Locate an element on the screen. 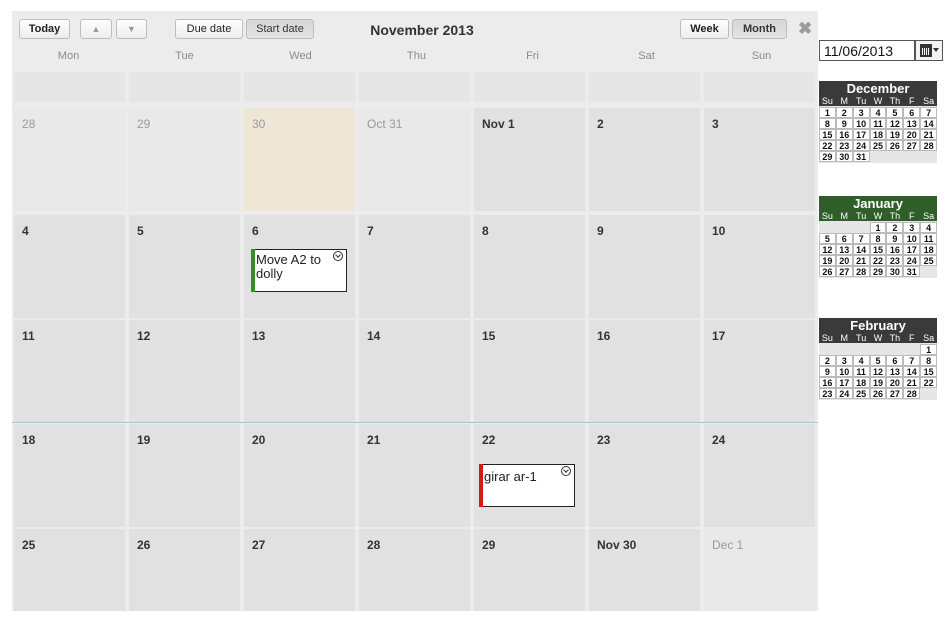 The image size is (951, 621). mini-calendar-day: 17 is located at coordinates (912, 249).